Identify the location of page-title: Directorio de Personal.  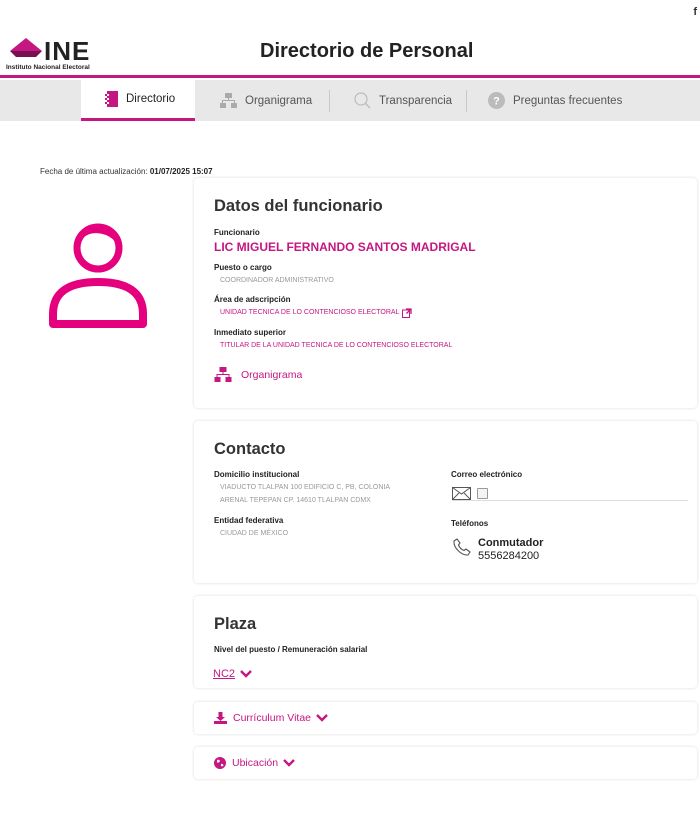
(367, 51).